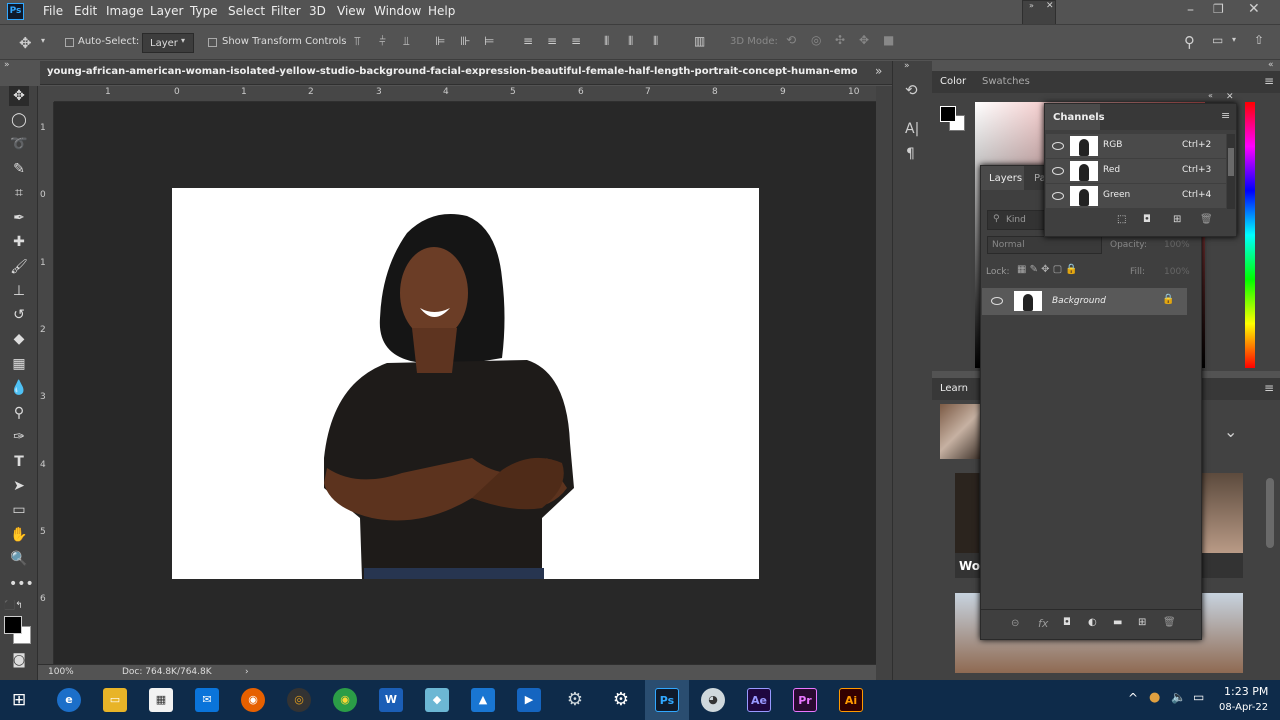 Image resolution: width=1280 pixels, height=720 pixels. I want to click on edge-icon: e, so click(69, 700).